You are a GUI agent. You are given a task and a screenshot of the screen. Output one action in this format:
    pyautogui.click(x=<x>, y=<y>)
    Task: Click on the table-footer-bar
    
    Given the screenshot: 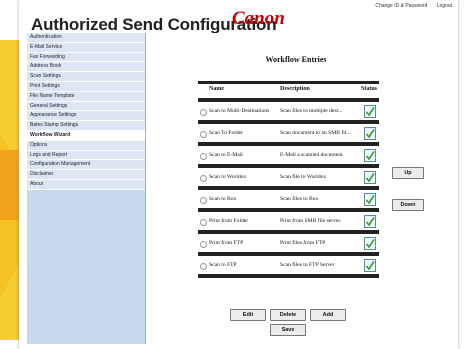 What is the action you would take?
    pyautogui.click(x=288, y=276)
    